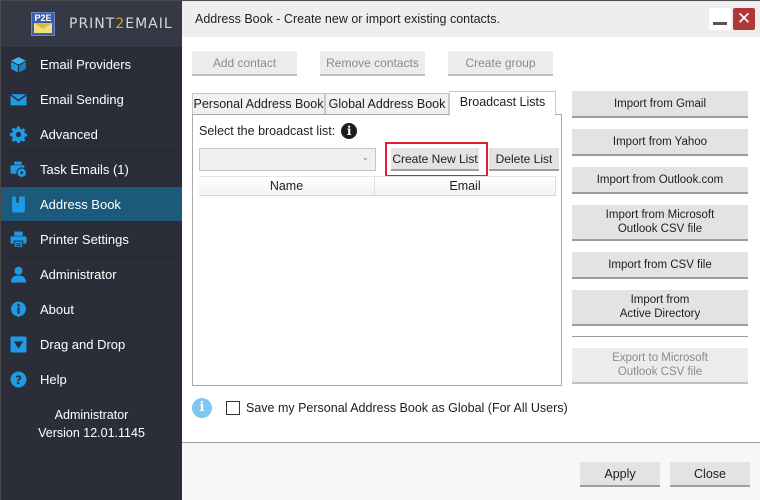 This screenshot has height=500, width=760. Describe the element at coordinates (18, 274) in the screenshot. I see `user-icon` at that location.